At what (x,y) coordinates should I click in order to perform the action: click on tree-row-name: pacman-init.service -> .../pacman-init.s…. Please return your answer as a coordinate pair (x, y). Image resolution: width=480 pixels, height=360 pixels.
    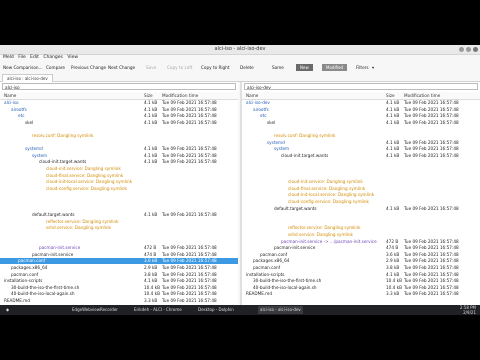
    Looking at the image, I should click on (329, 241).